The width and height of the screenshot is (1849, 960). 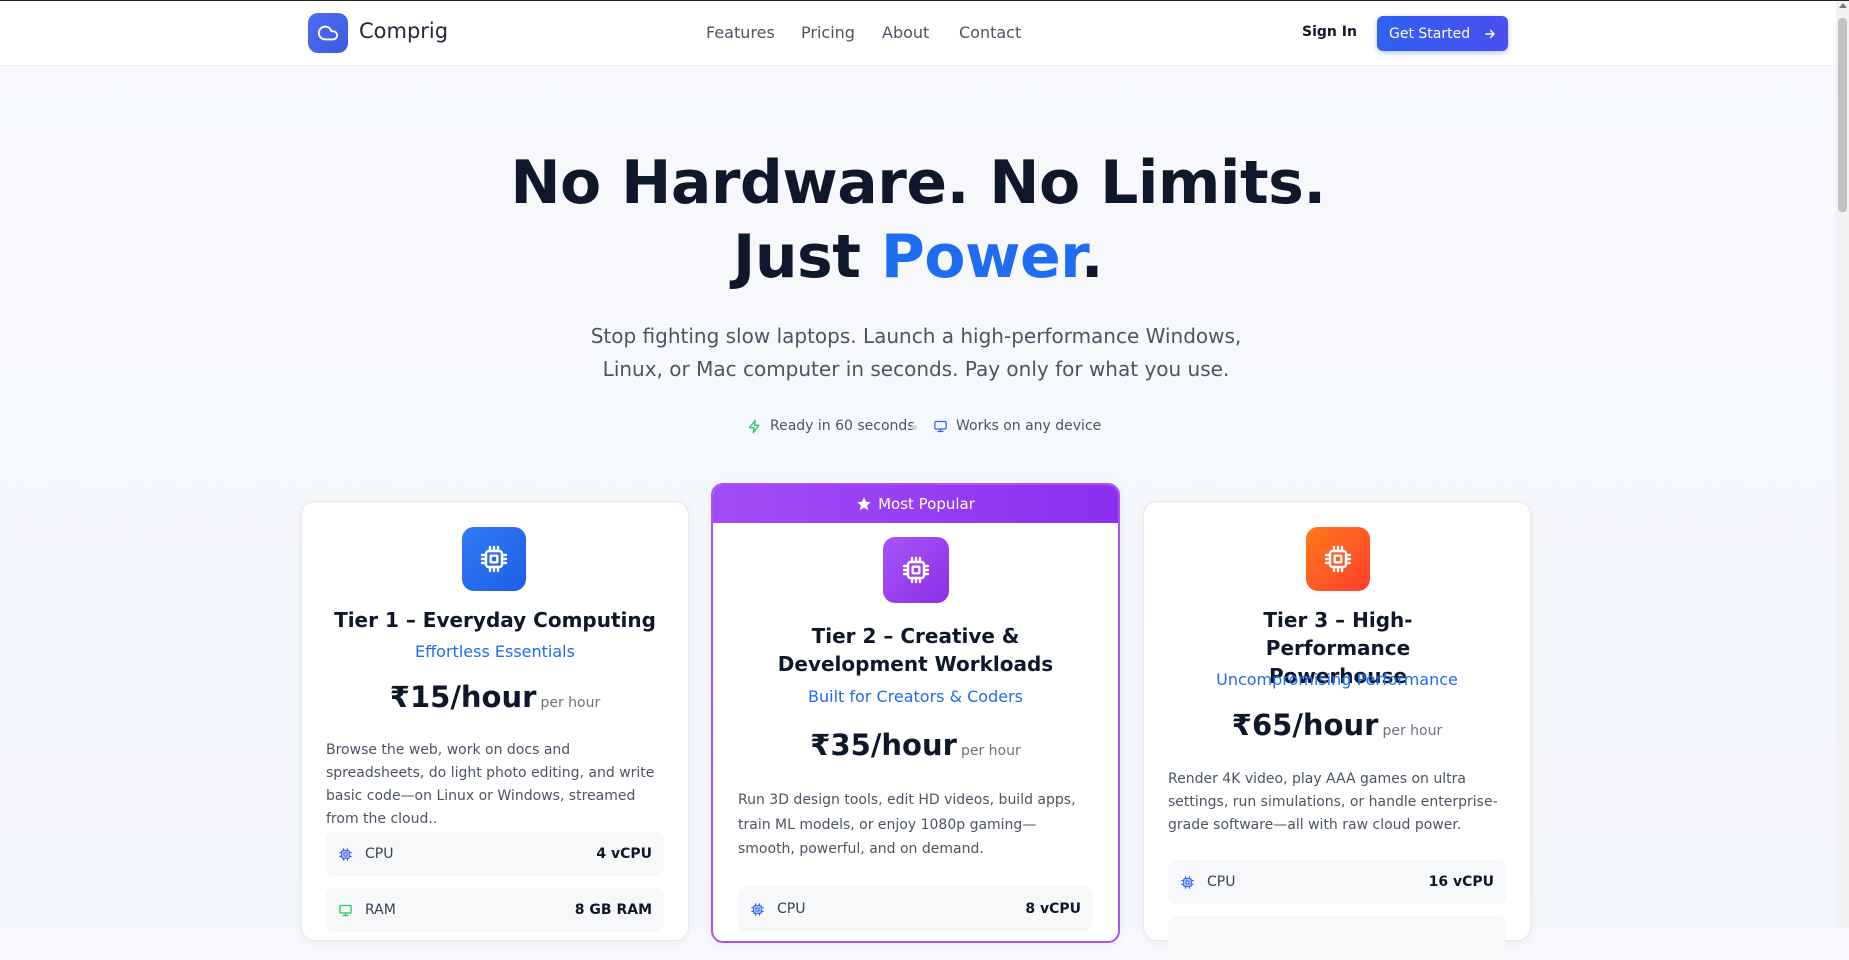 I want to click on tier1-spec-ram-value: 8 GB RAM, so click(x=613, y=910).